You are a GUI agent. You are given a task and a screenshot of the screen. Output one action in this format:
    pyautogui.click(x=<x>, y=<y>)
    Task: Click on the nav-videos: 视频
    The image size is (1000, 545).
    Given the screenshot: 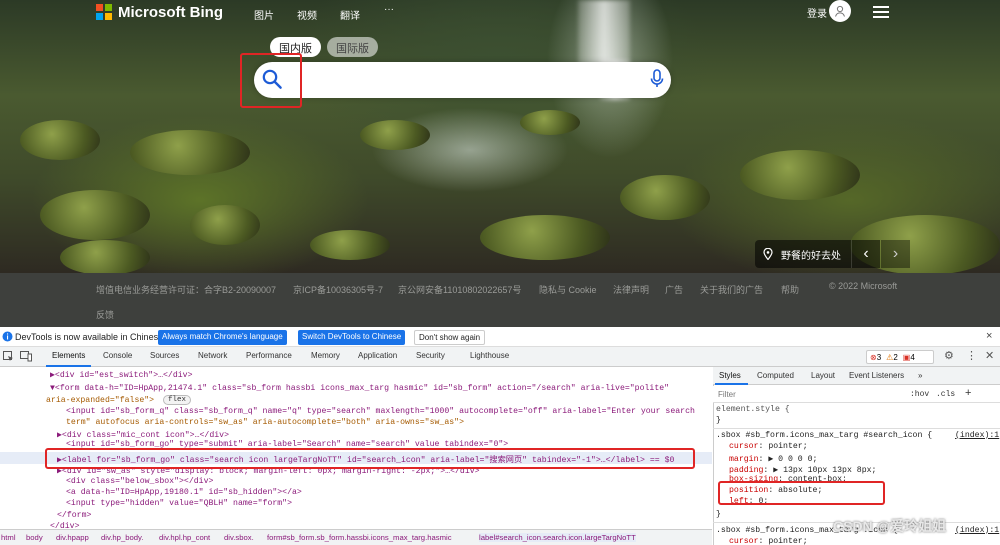 What is the action you would take?
    pyautogui.click(x=307, y=14)
    